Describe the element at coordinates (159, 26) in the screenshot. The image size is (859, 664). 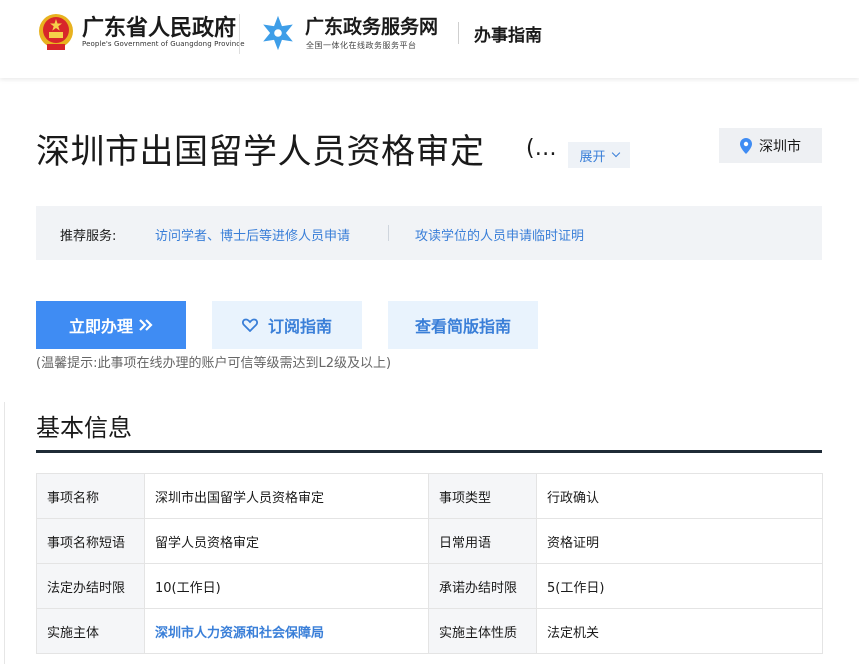
I see `gov-title: 广东省人民政府` at that location.